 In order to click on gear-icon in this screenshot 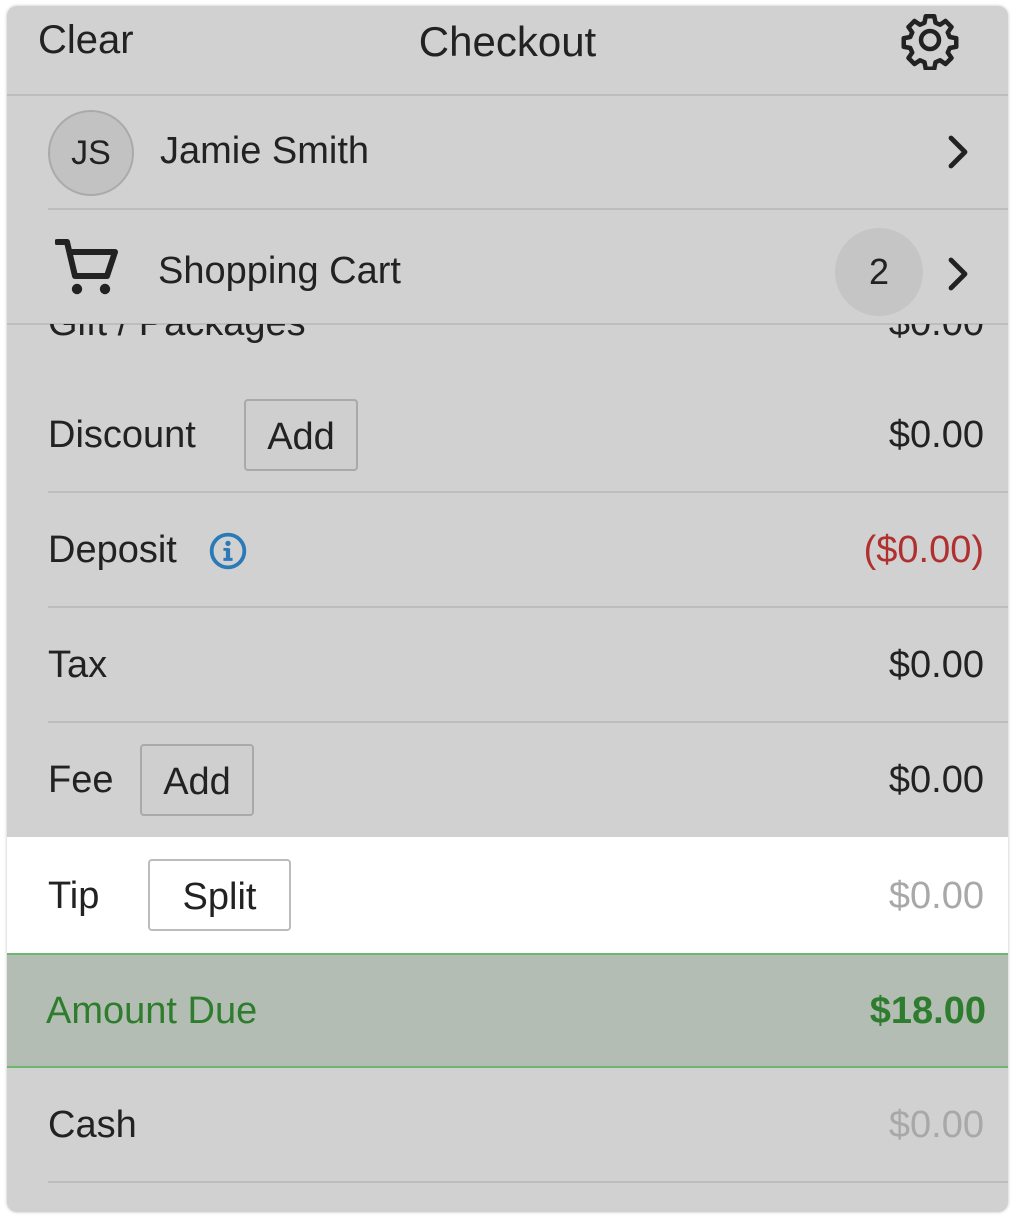, I will do `click(930, 40)`.